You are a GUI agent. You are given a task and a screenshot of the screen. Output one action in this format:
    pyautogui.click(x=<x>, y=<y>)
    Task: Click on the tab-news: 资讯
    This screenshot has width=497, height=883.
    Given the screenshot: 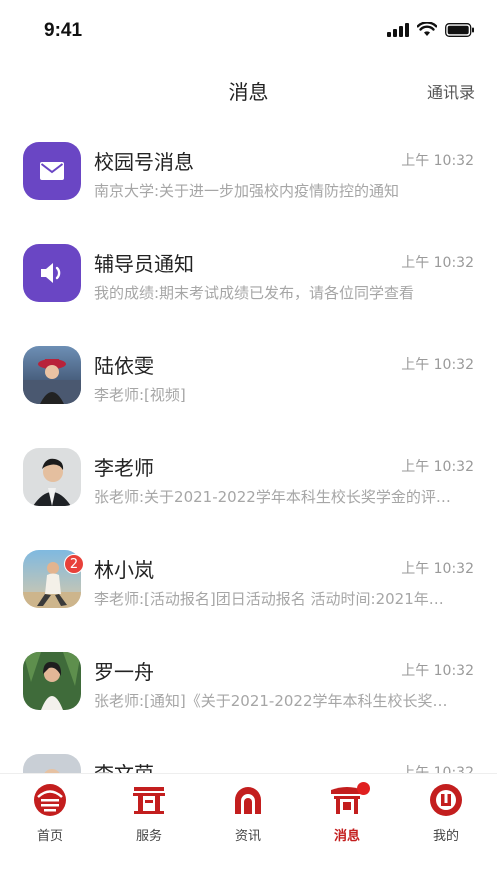 What is the action you would take?
    pyautogui.click(x=248, y=817)
    